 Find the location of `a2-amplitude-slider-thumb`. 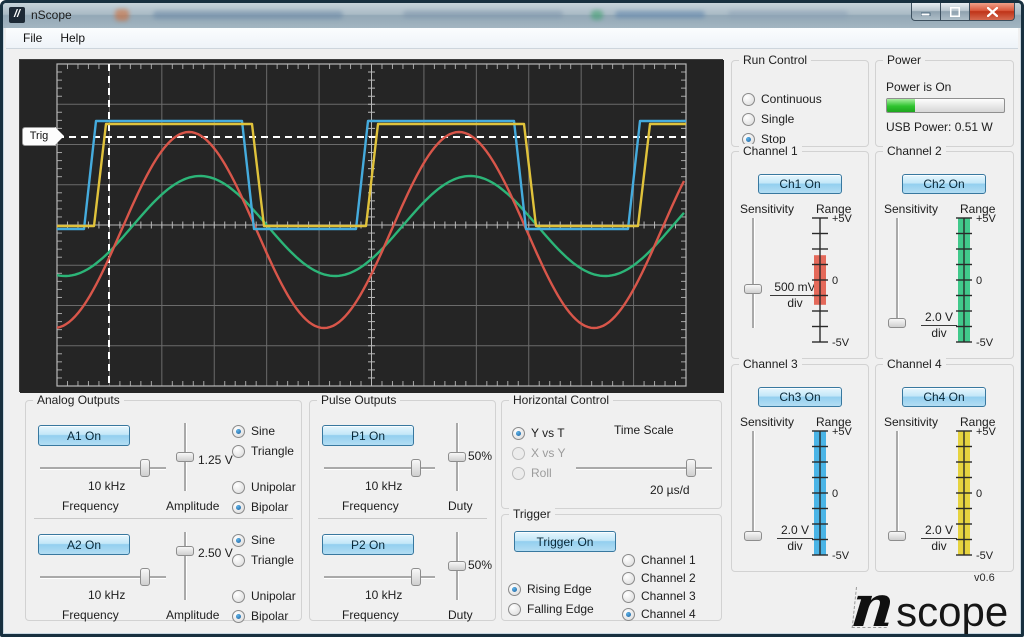

a2-amplitude-slider-thumb is located at coordinates (185, 550).